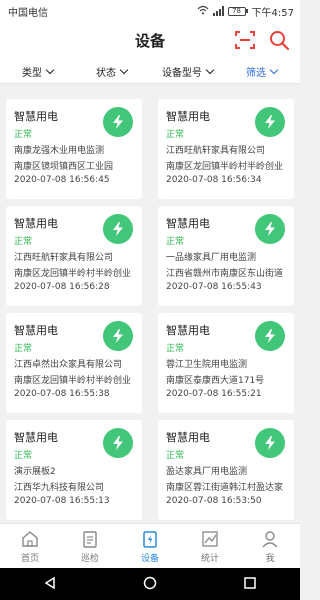  What do you see at coordinates (203, 11) in the screenshot?
I see `wifi-icon` at bounding box center [203, 11].